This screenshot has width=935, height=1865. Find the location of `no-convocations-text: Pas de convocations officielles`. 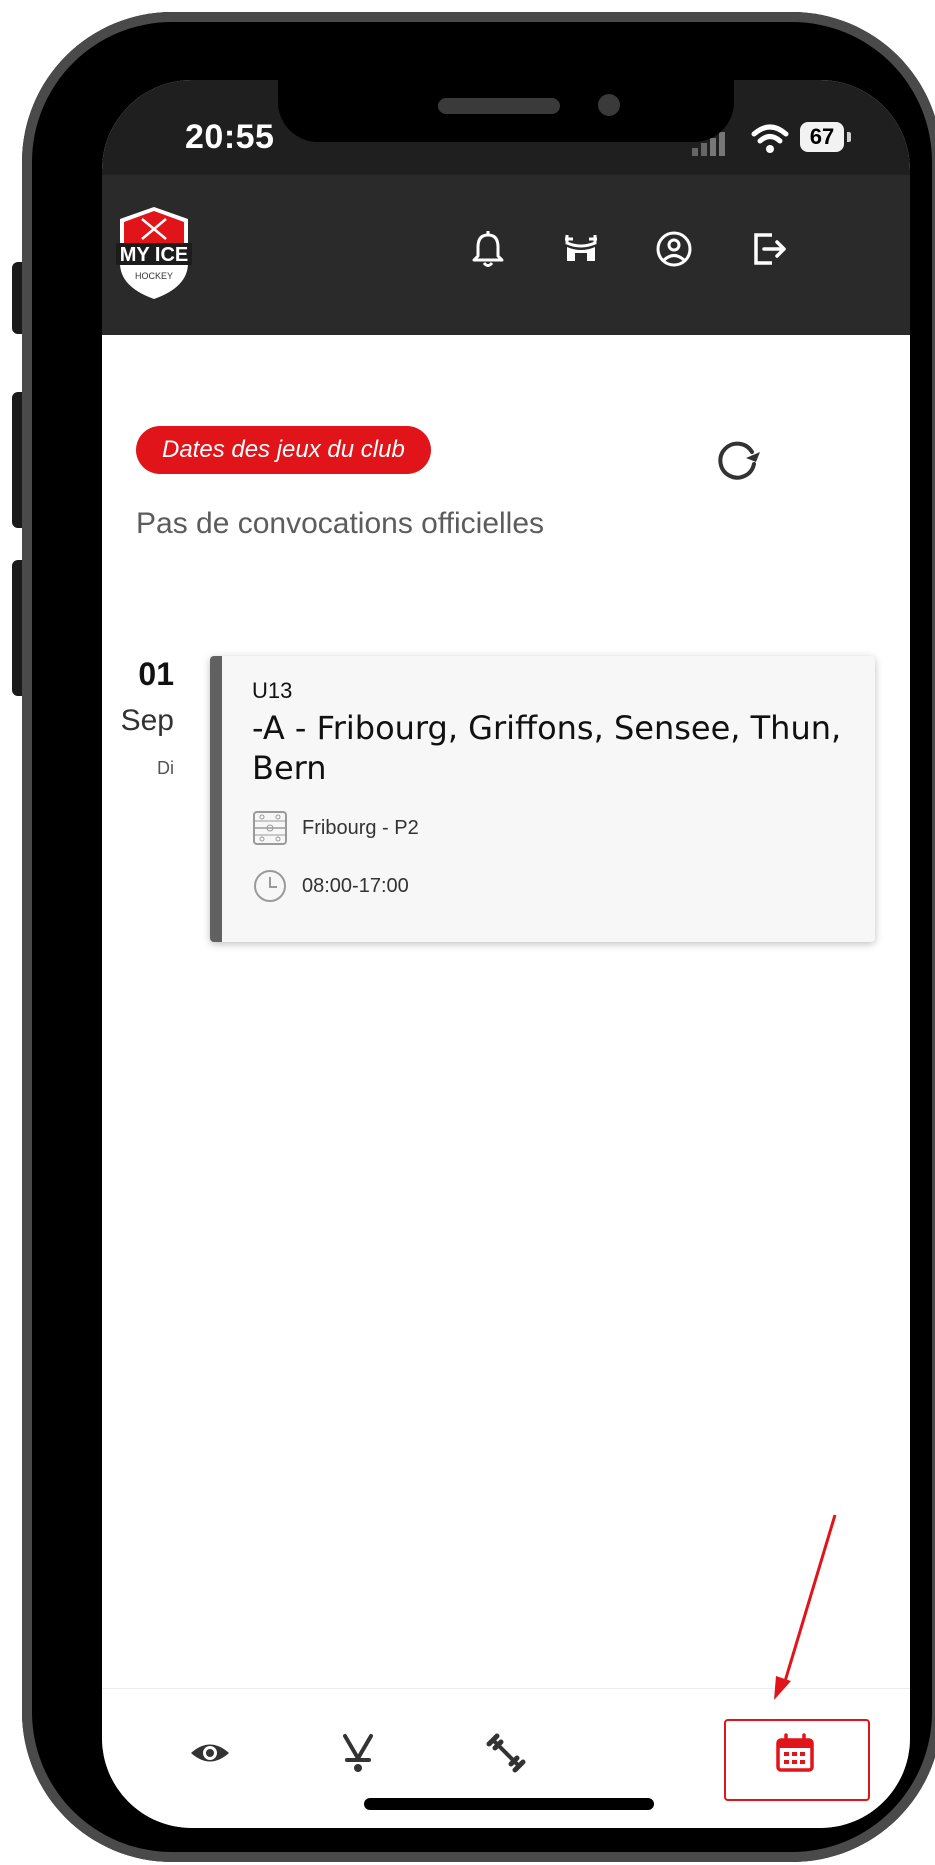

no-convocations-text: Pas de convocations officielles is located at coordinates (340, 523).